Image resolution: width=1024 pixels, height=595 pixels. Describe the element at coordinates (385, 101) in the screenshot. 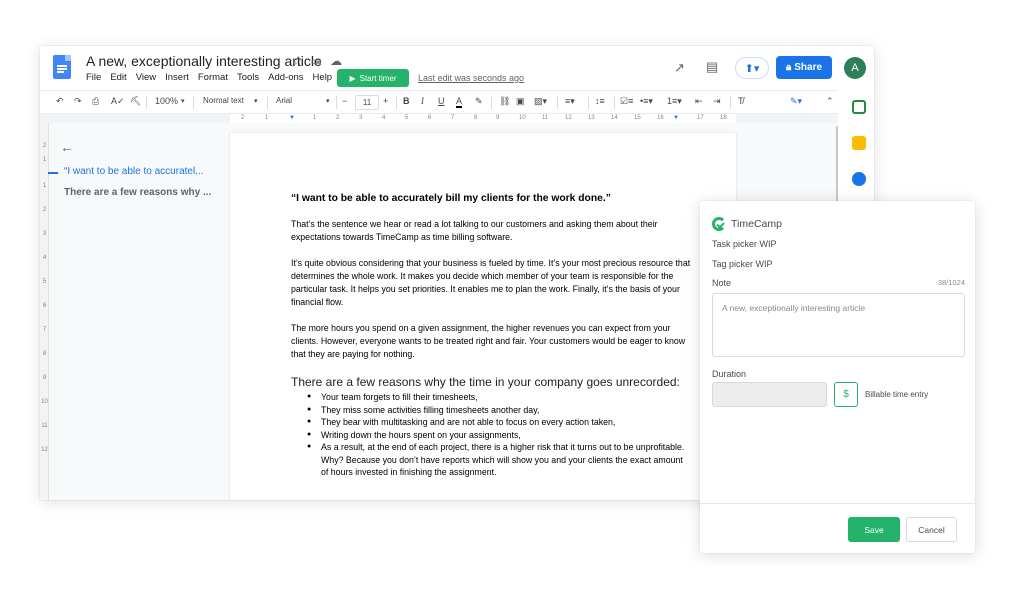

I see `increase-font-size-icon: +` at that location.